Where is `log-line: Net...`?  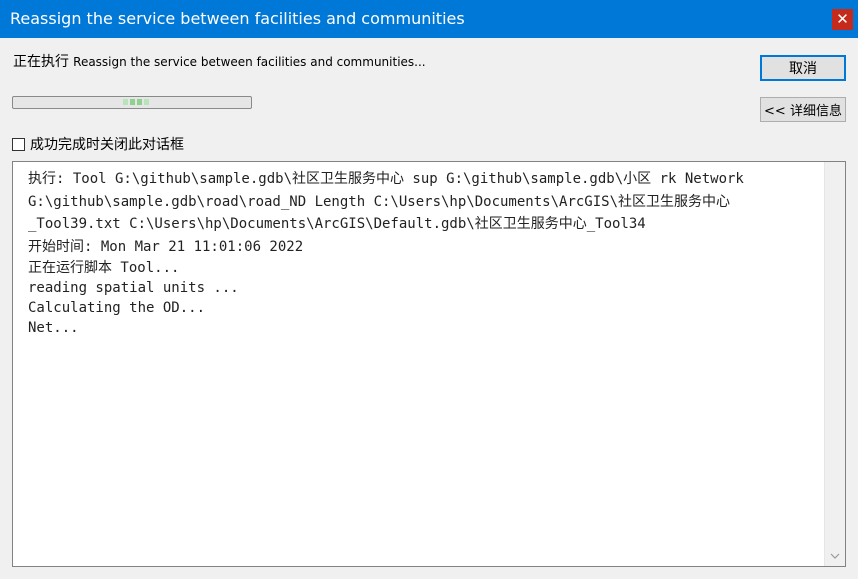 log-line: Net... is located at coordinates (53, 328).